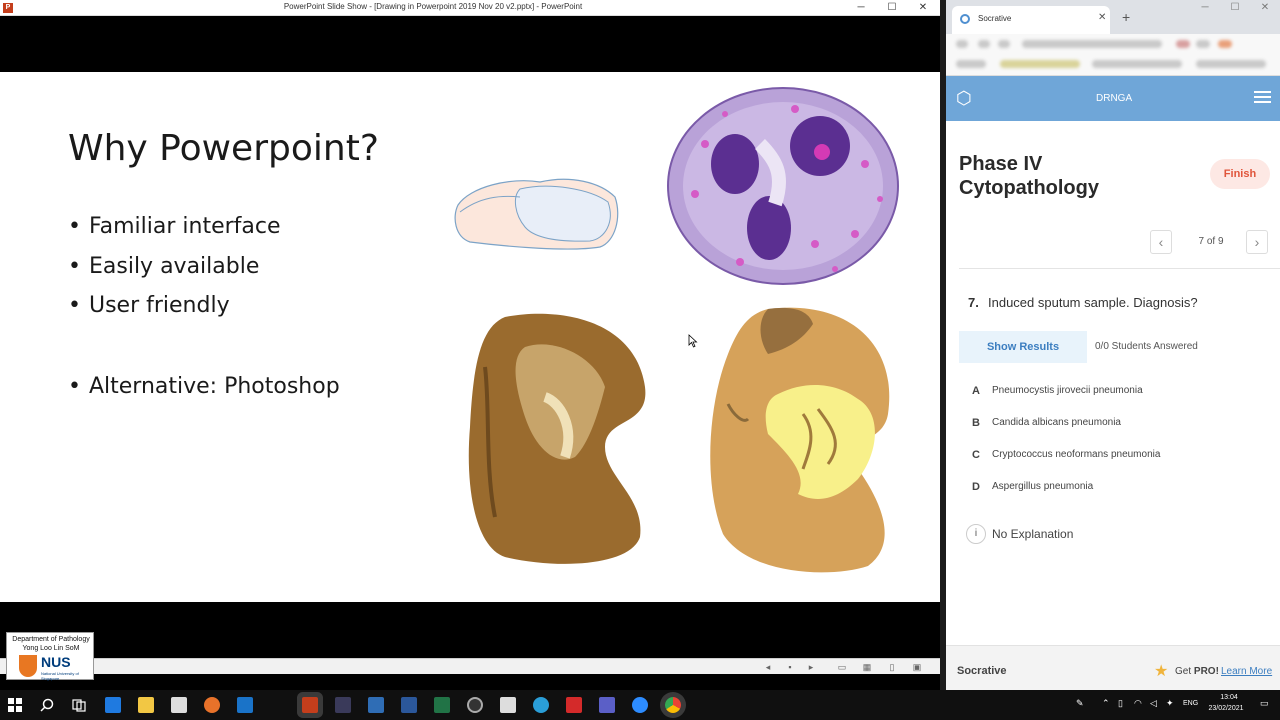 The width and height of the screenshot is (1280, 720). I want to click on nus-brand-text: NUS, so click(56, 662).